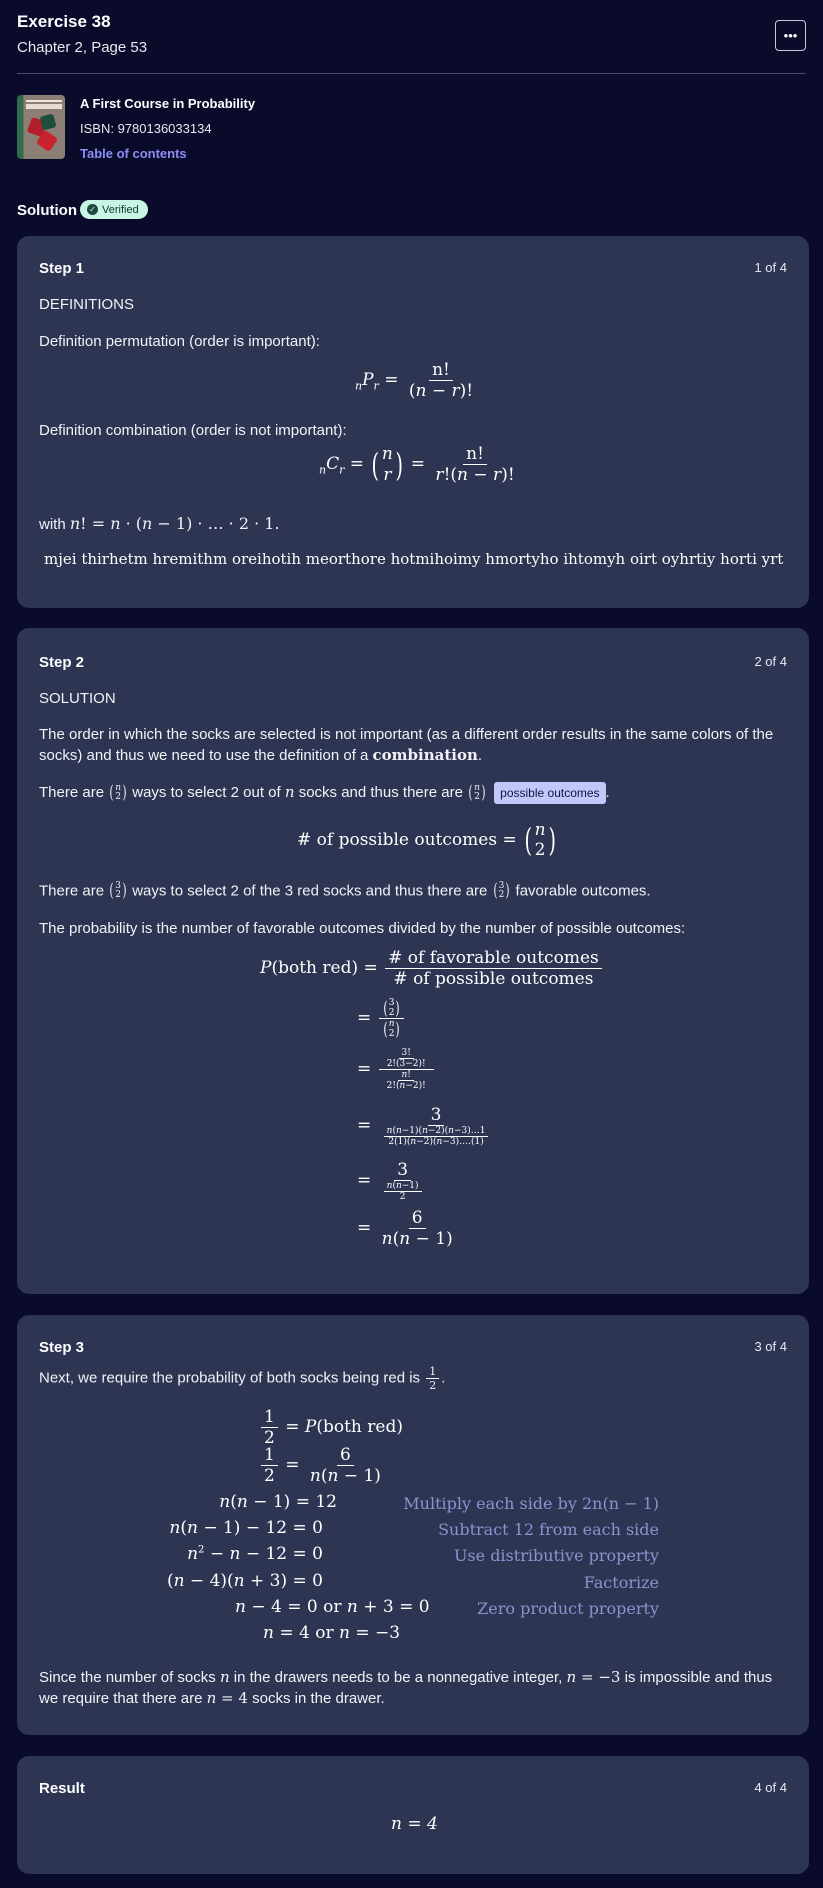  Describe the element at coordinates (331, 1427) in the screenshot. I see `equation-line-1: 12 = P(both red)` at that location.